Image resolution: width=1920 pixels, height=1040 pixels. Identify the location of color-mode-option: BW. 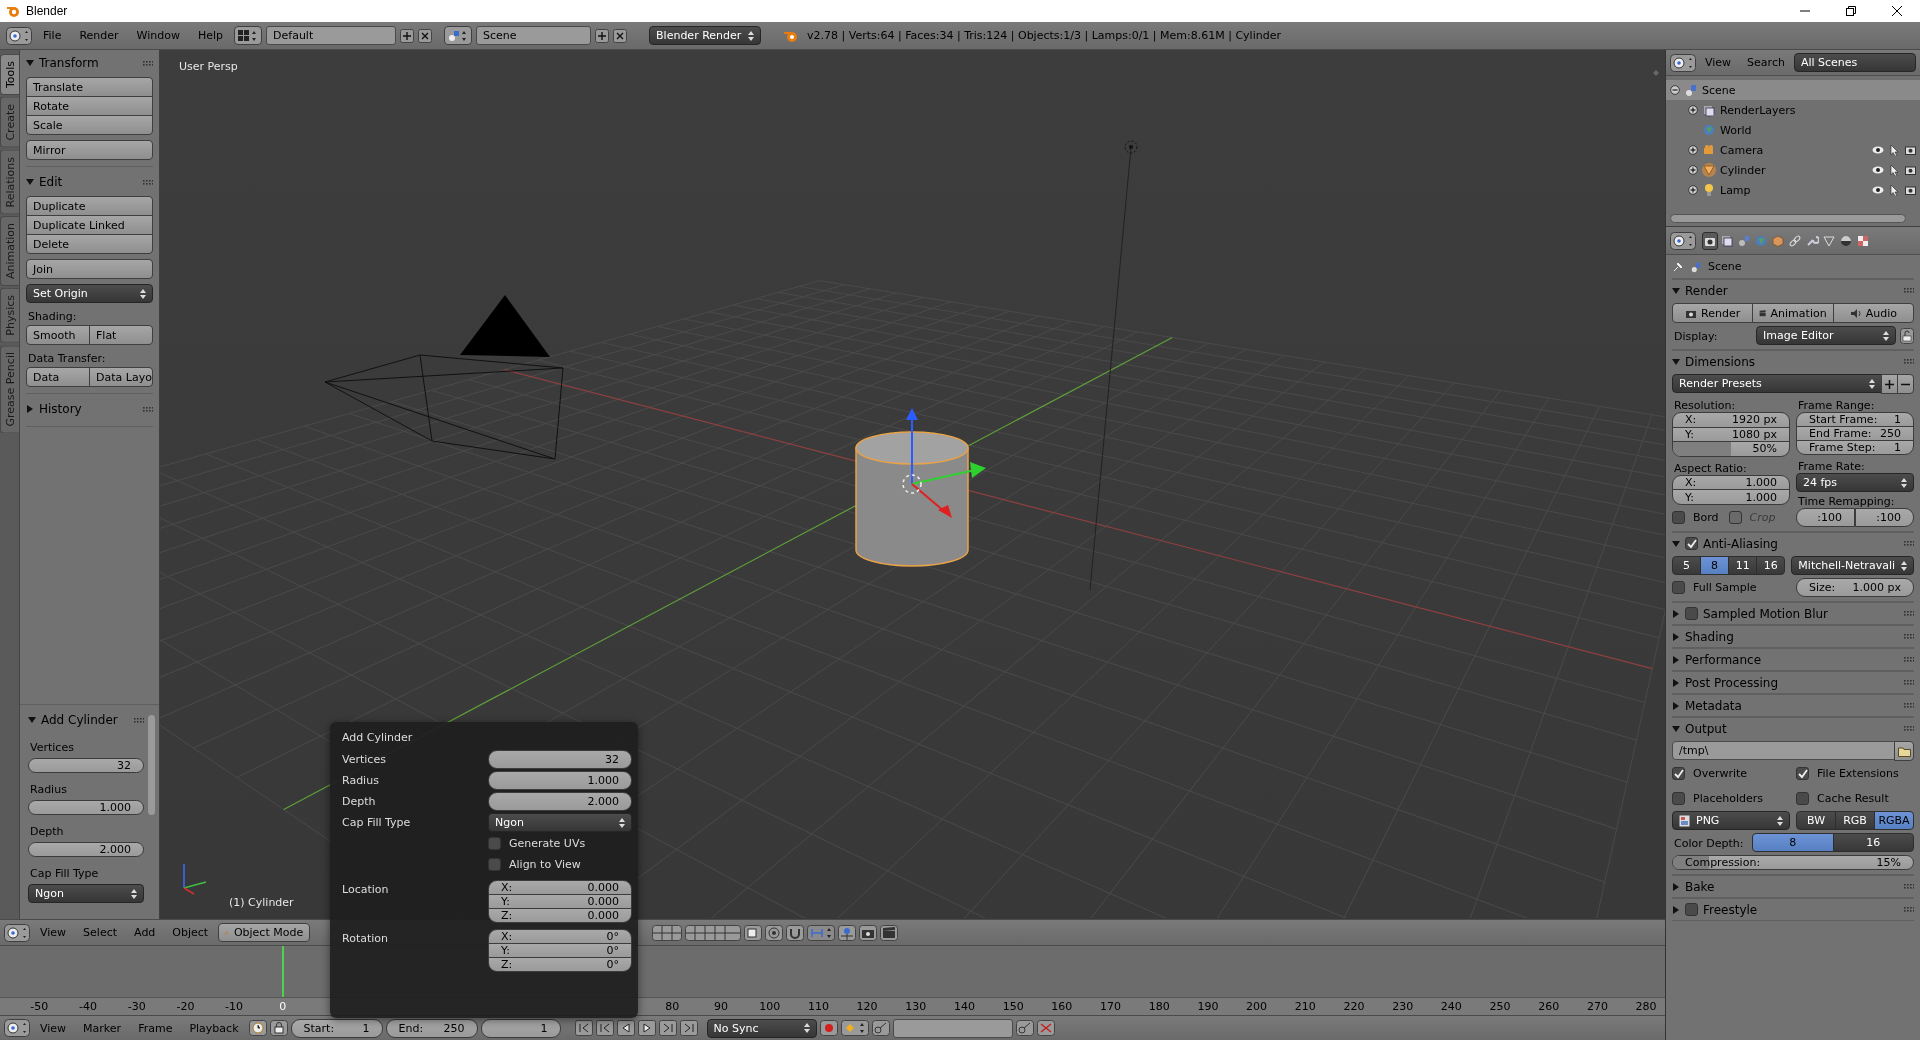
(1816, 820).